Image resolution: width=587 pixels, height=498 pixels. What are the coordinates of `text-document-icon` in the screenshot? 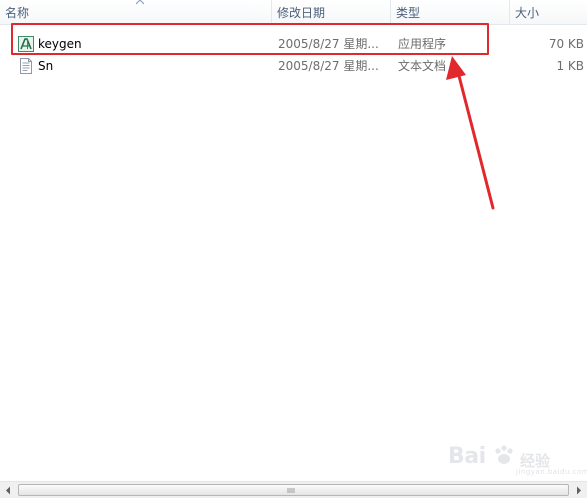 It's located at (26, 66).